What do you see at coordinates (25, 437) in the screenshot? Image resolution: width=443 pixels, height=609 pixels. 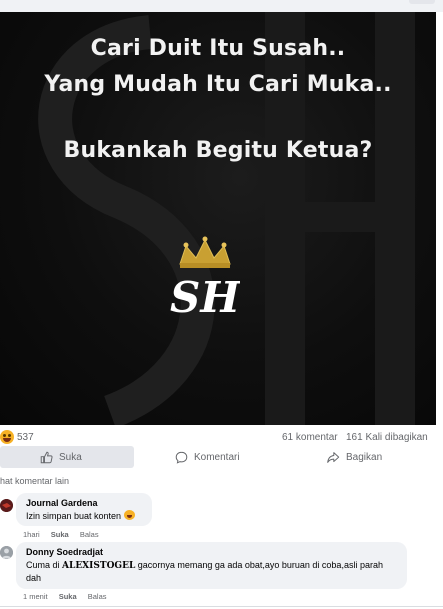 I see `reaction-count: 537` at bounding box center [25, 437].